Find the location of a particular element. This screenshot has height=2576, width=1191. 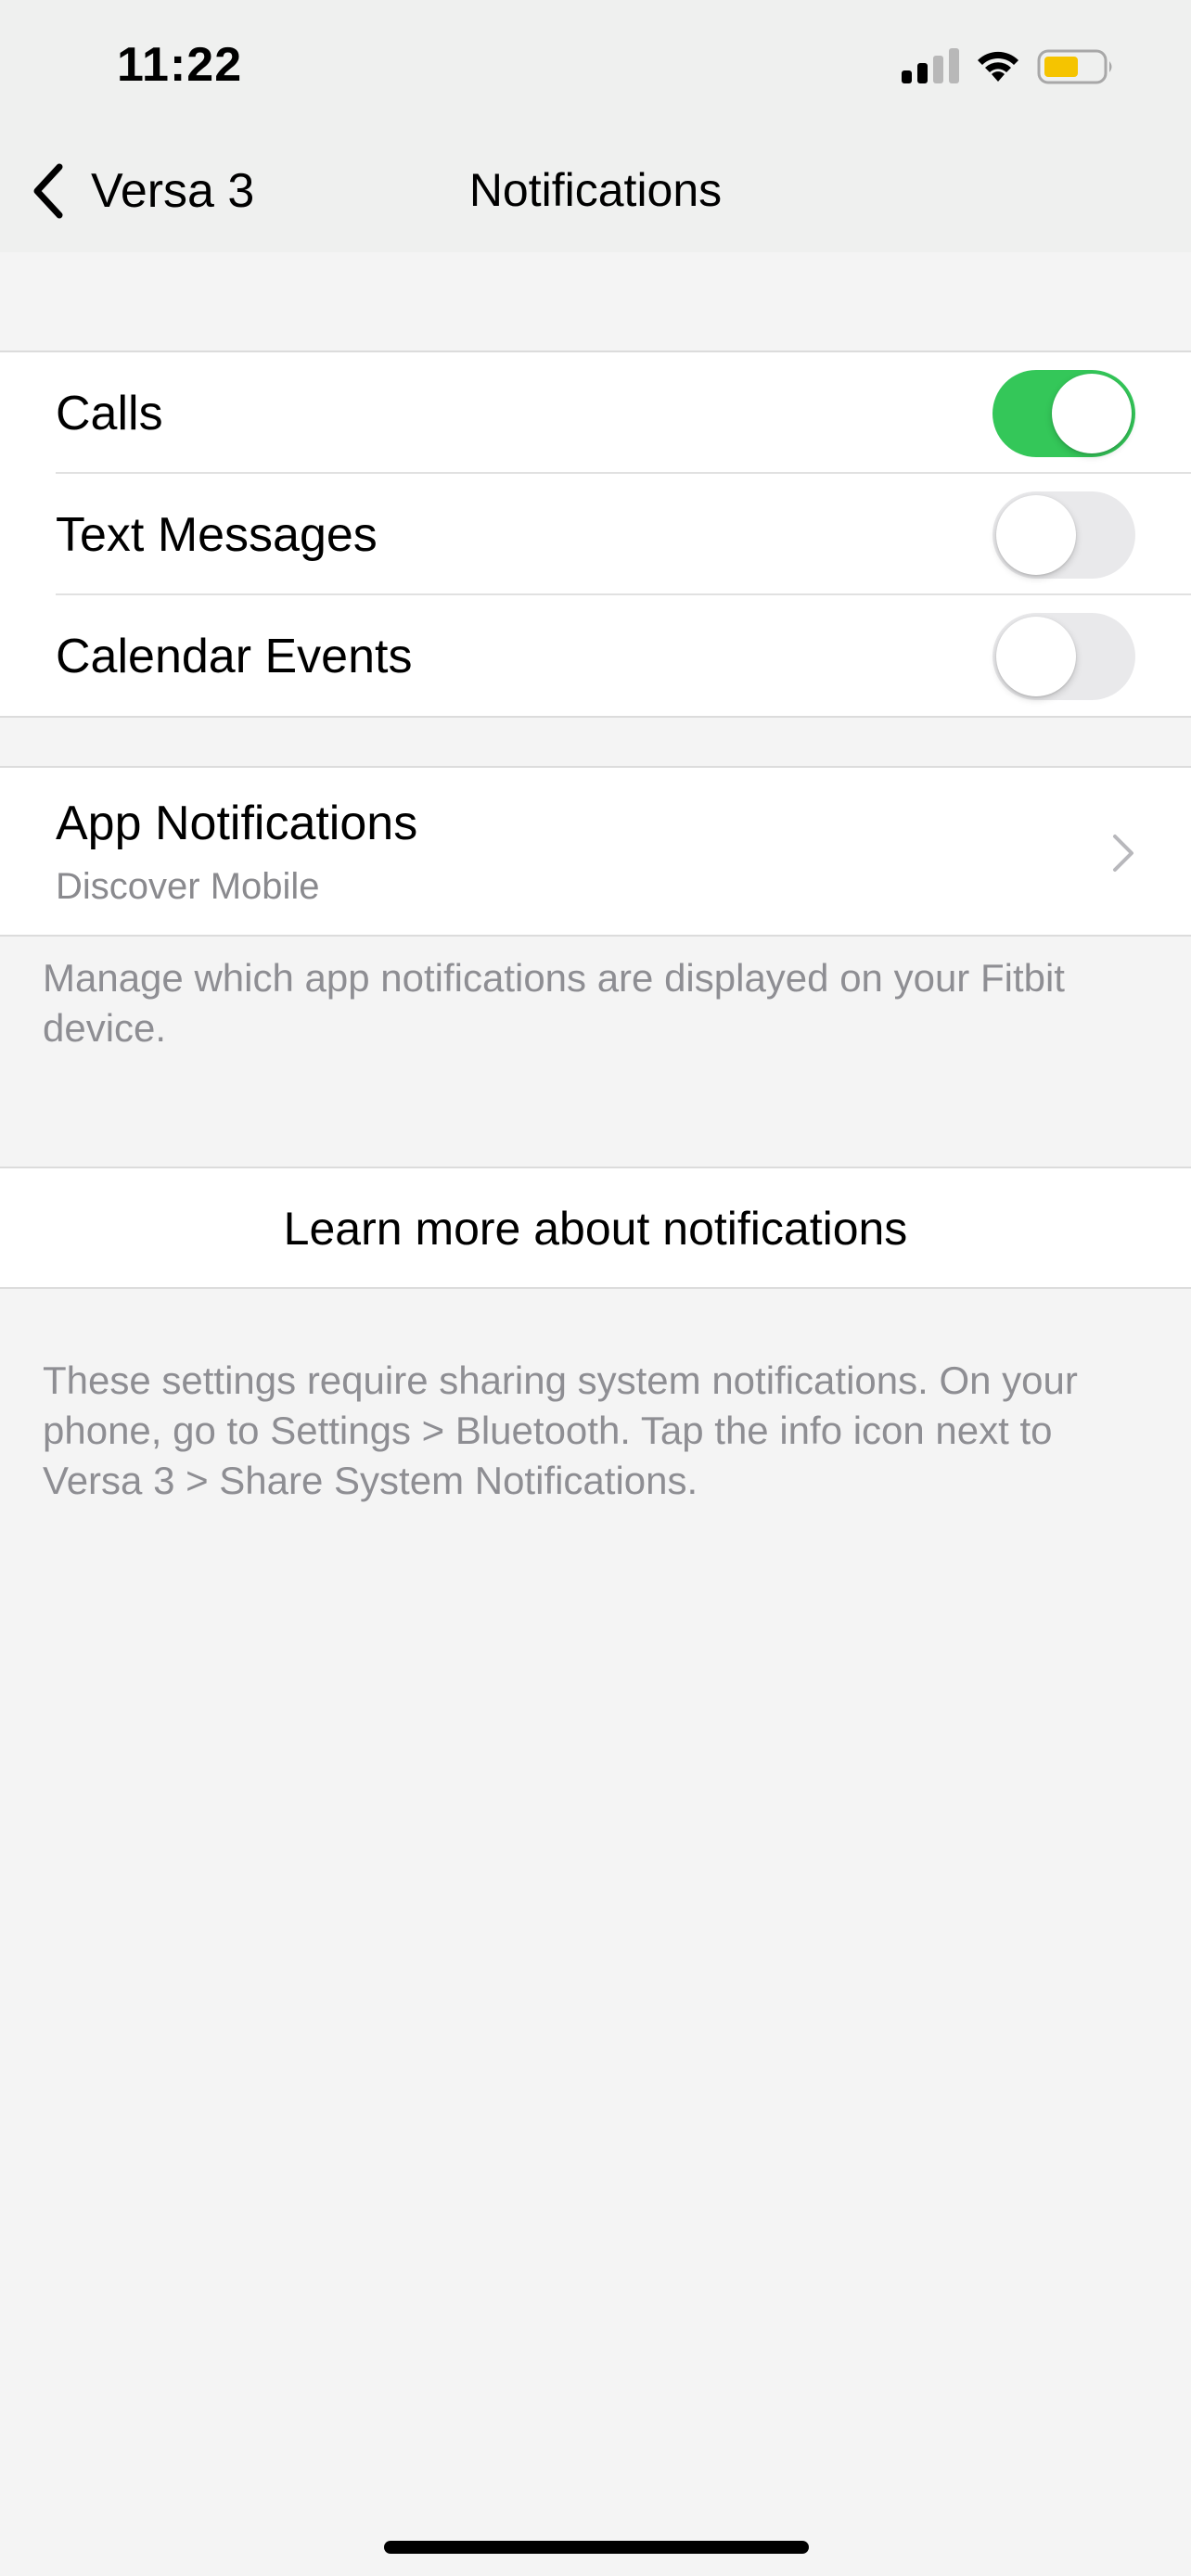

status-time: 11:22 is located at coordinates (180, 65).